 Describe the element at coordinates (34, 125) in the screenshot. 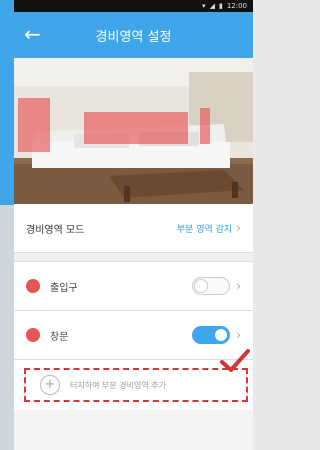

I see `zone-entrance-overlay` at that location.